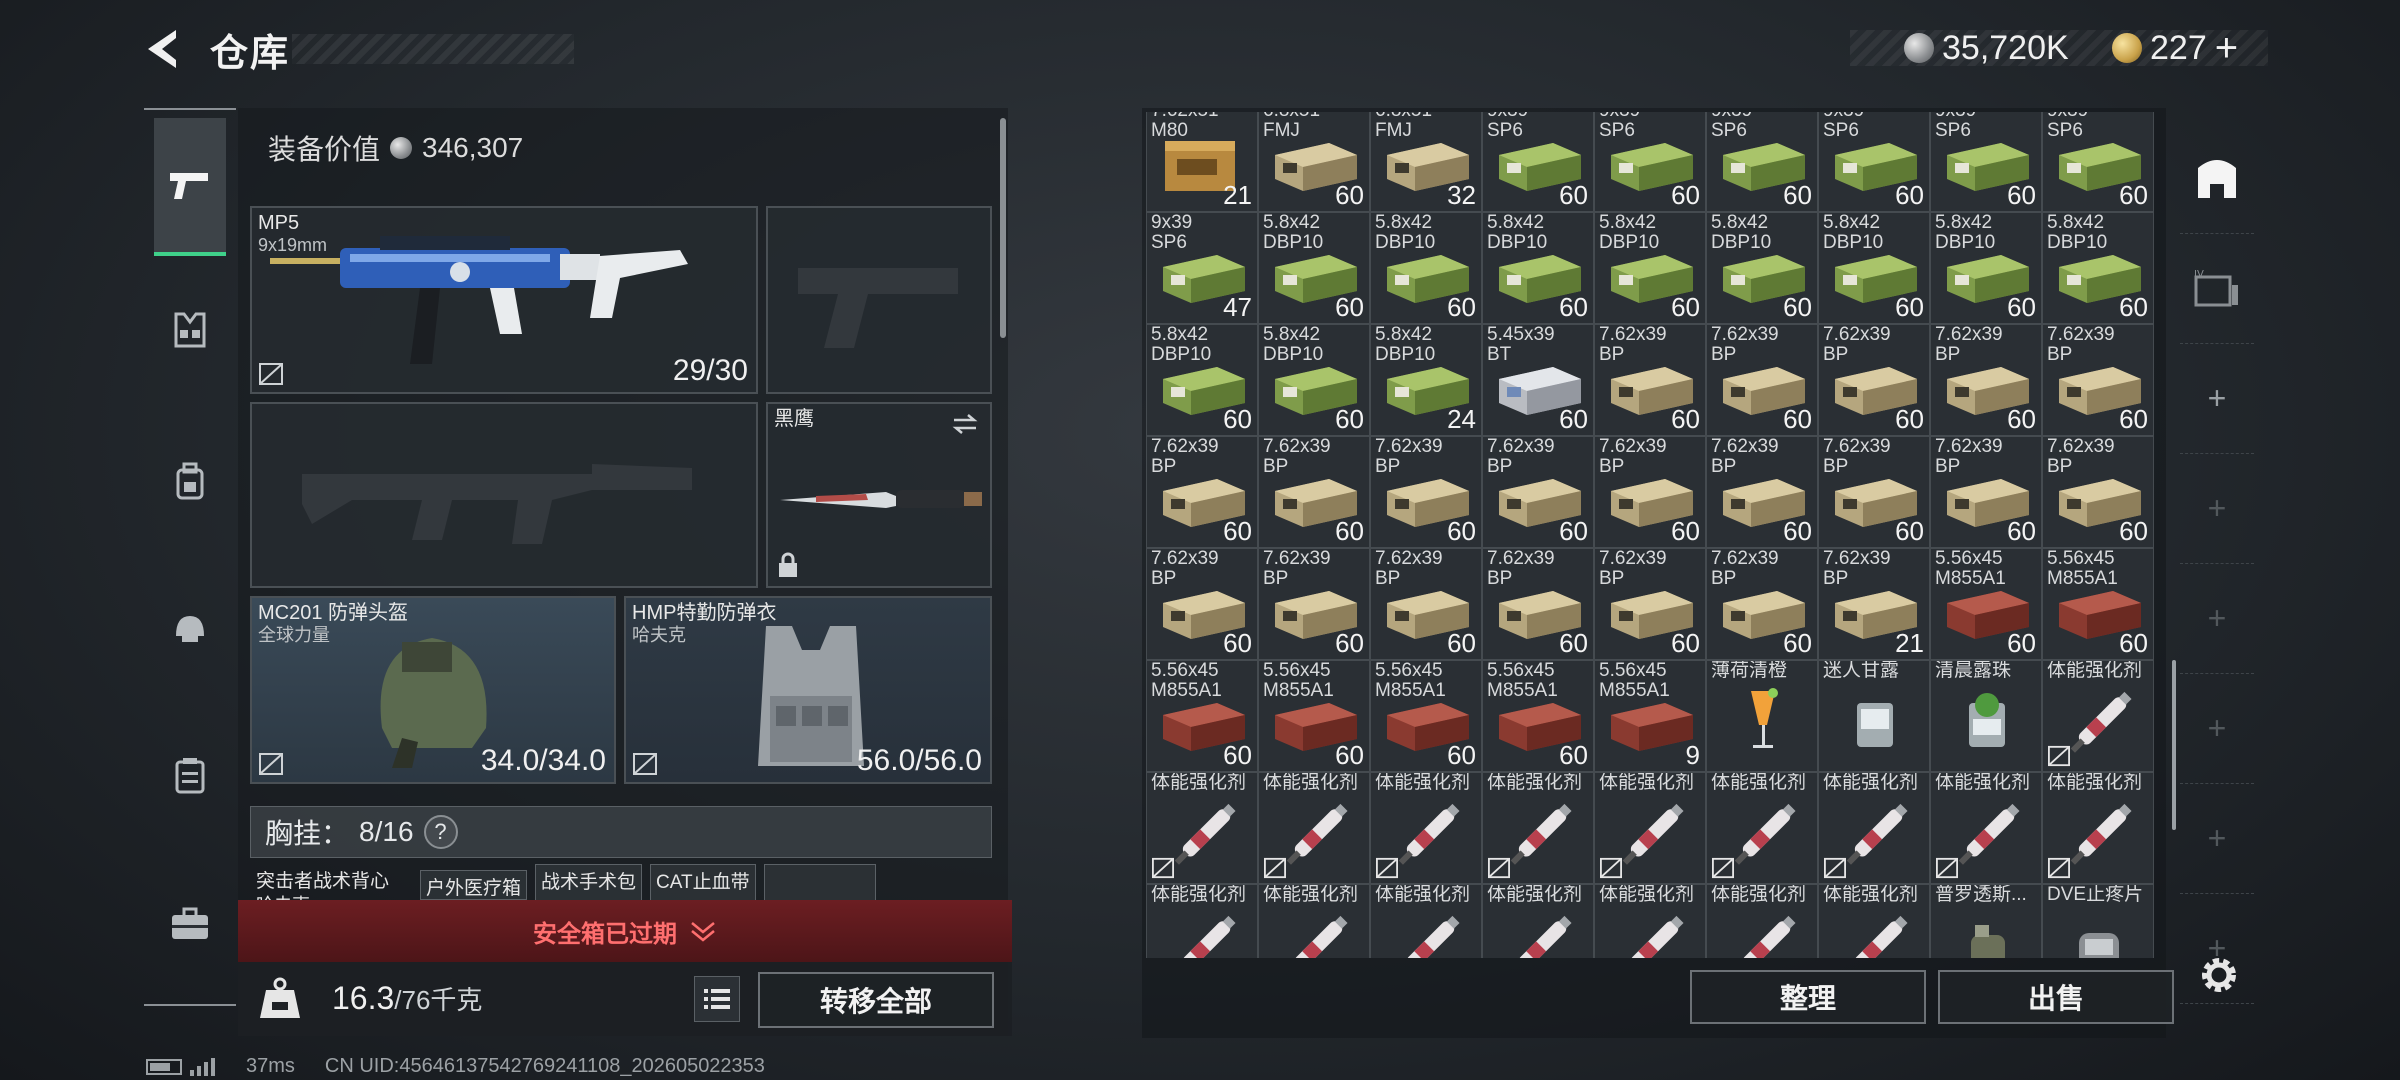  Describe the element at coordinates (504, 300) in the screenshot. I see `primary-weapon-slot: MP5 9x19mm 29/30` at that location.